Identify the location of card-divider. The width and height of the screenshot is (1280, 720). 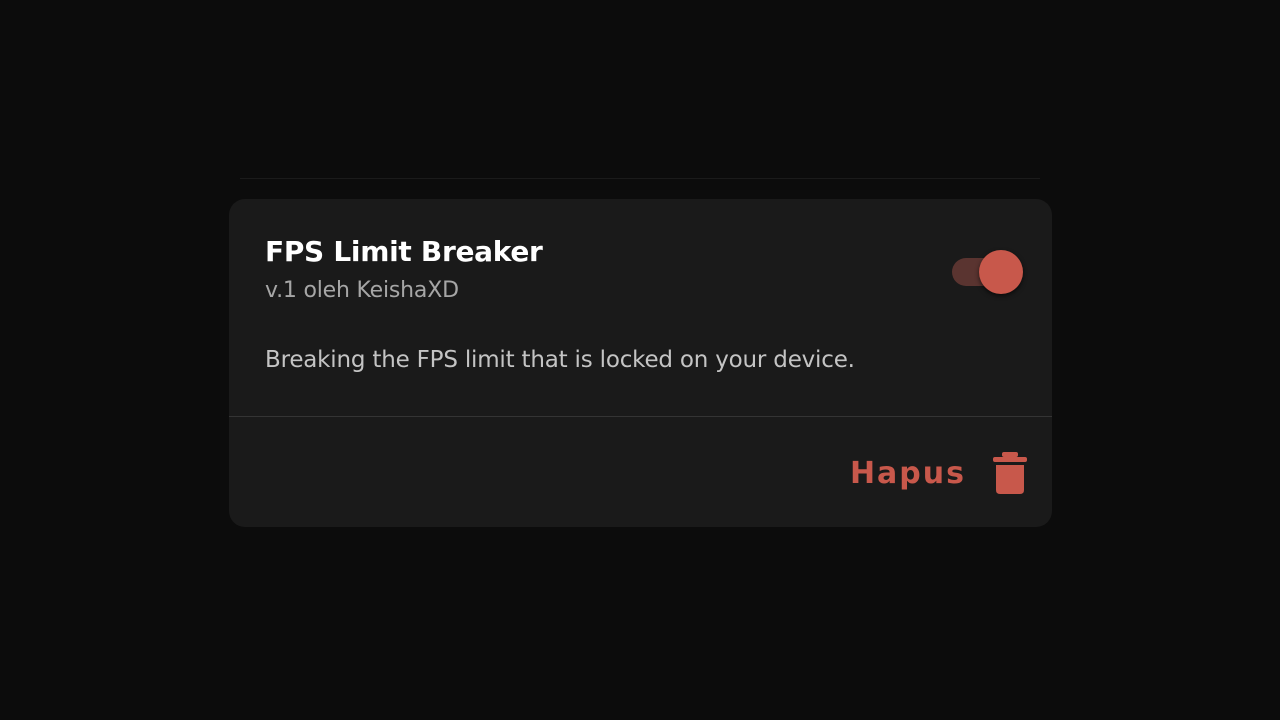
(640, 416).